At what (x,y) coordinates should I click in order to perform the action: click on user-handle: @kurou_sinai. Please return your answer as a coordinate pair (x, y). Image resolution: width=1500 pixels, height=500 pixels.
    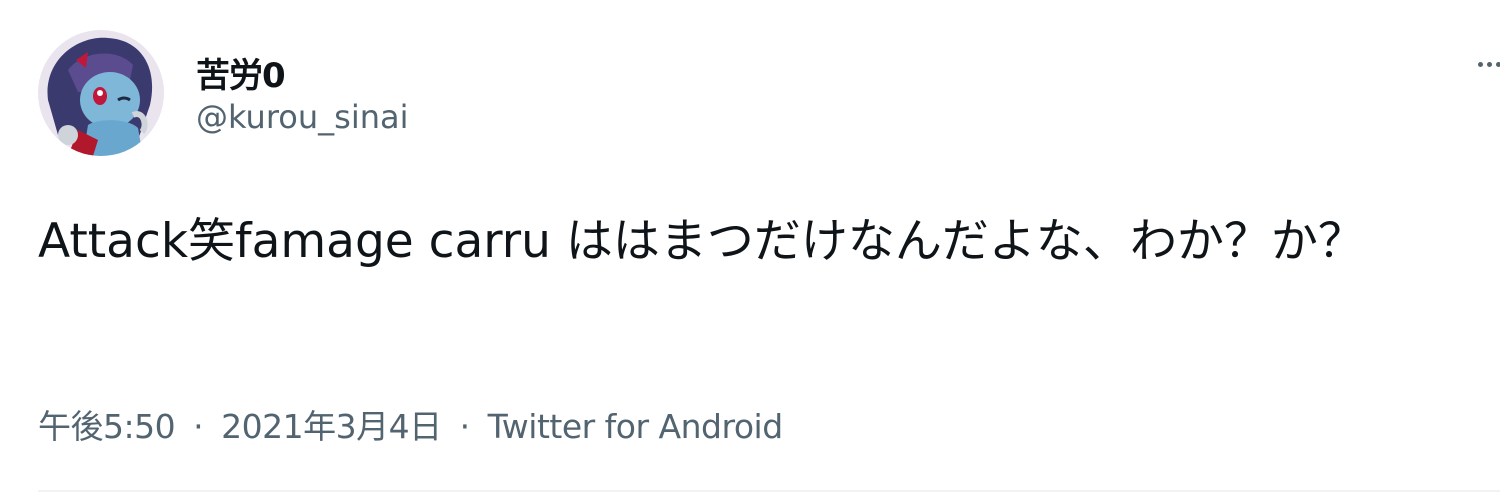
    Looking at the image, I should click on (302, 117).